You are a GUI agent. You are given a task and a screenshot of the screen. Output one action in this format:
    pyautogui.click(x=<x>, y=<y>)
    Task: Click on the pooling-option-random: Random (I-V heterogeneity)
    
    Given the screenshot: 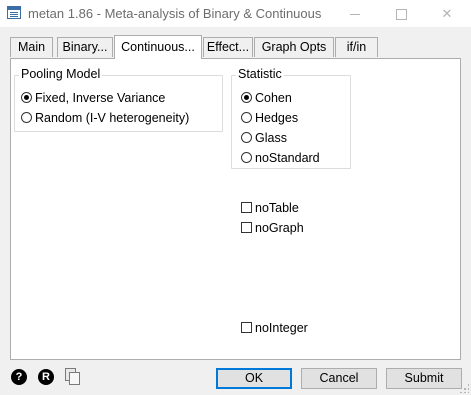 What is the action you would take?
    pyautogui.click(x=105, y=118)
    